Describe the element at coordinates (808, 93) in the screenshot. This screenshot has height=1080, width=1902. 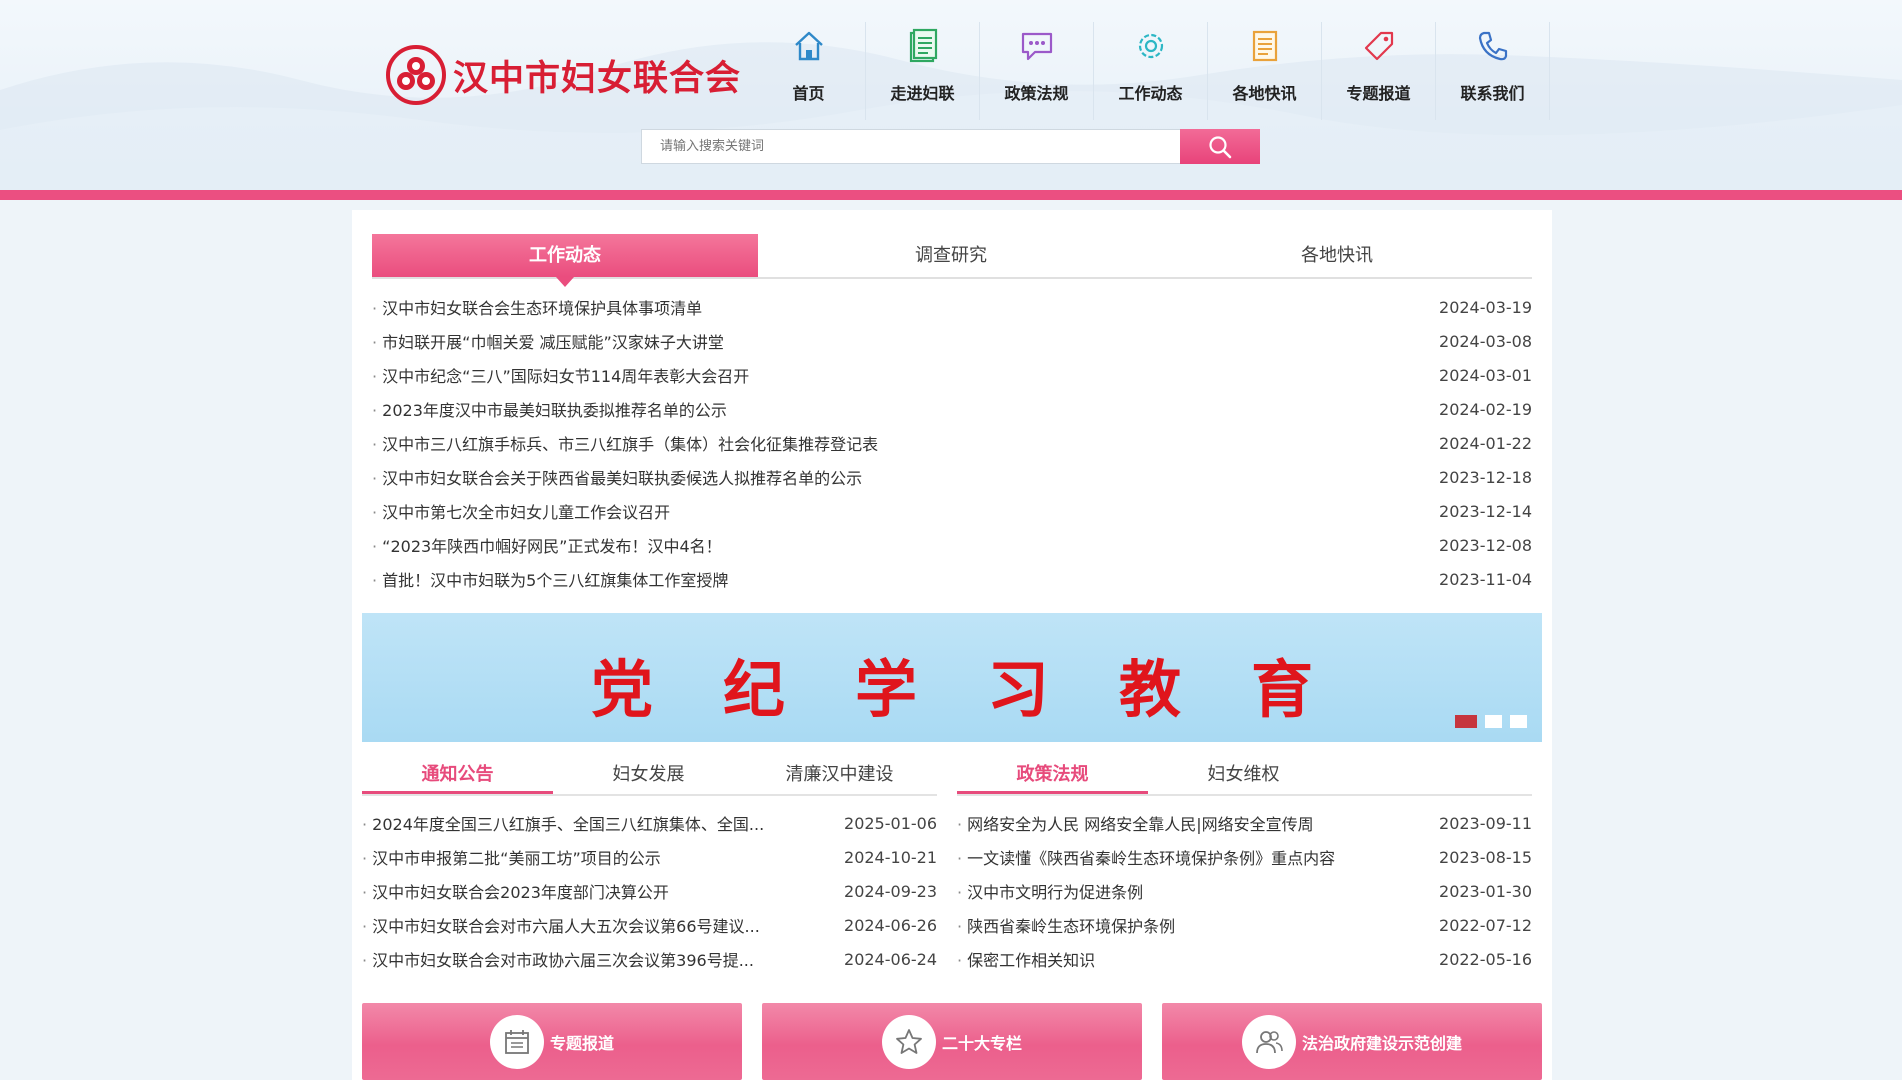
I see `nav-label: 首页` at that location.